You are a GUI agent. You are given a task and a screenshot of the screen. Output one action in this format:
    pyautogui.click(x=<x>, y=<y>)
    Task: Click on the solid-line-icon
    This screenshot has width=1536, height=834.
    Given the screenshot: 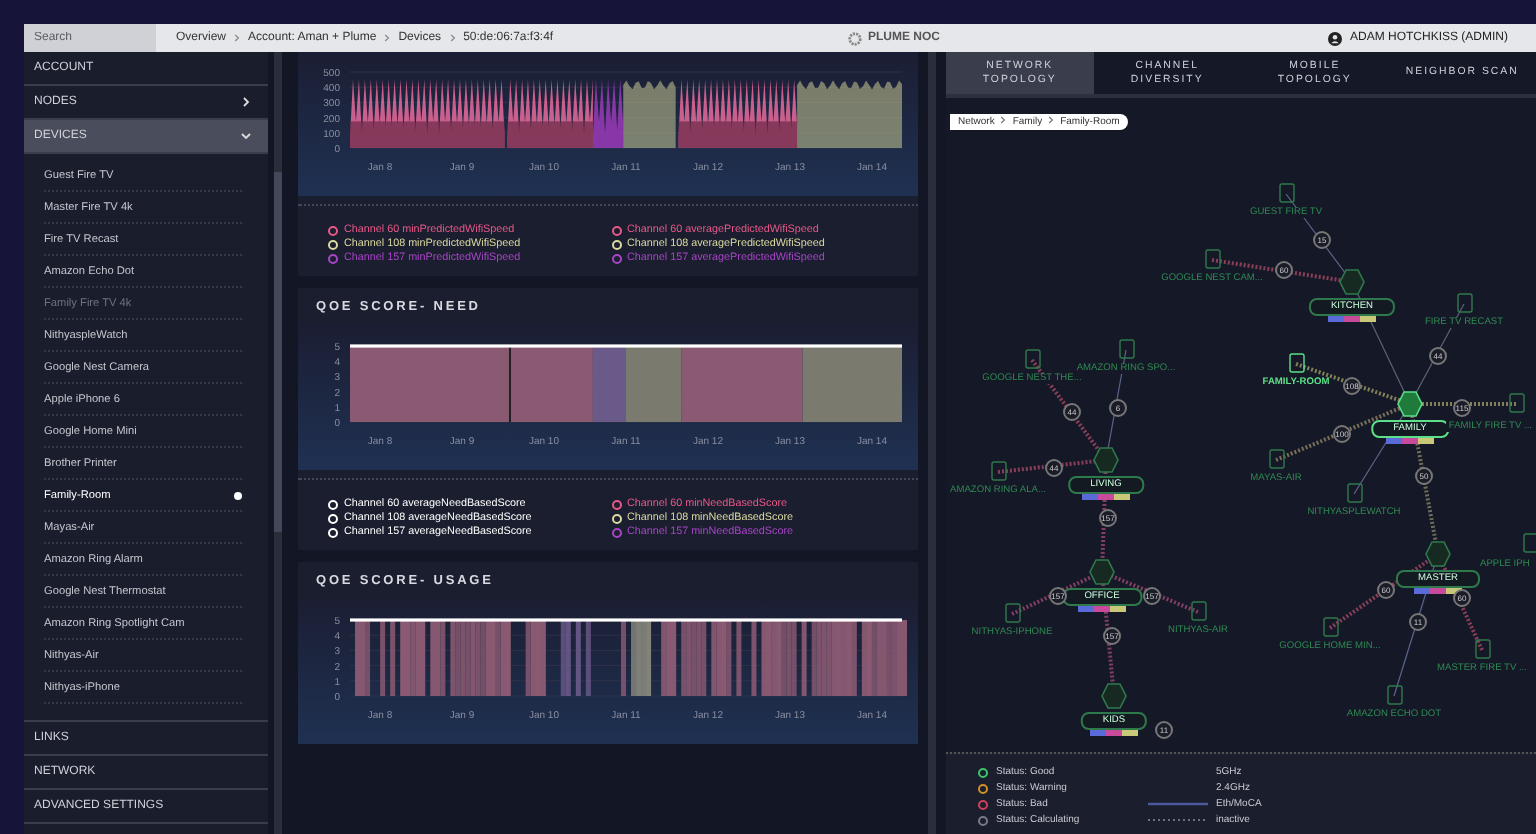 What is the action you would take?
    pyautogui.click(x=1178, y=804)
    